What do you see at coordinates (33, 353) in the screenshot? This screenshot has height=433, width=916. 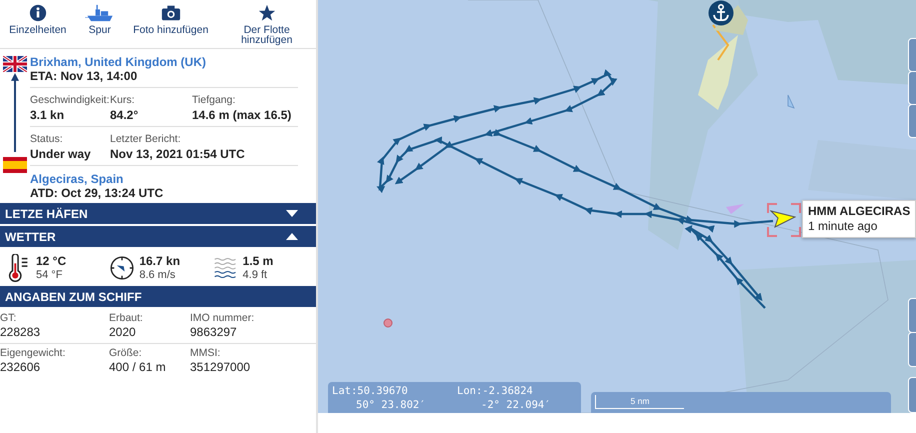 I see `detail-label: Eigengewicht:` at bounding box center [33, 353].